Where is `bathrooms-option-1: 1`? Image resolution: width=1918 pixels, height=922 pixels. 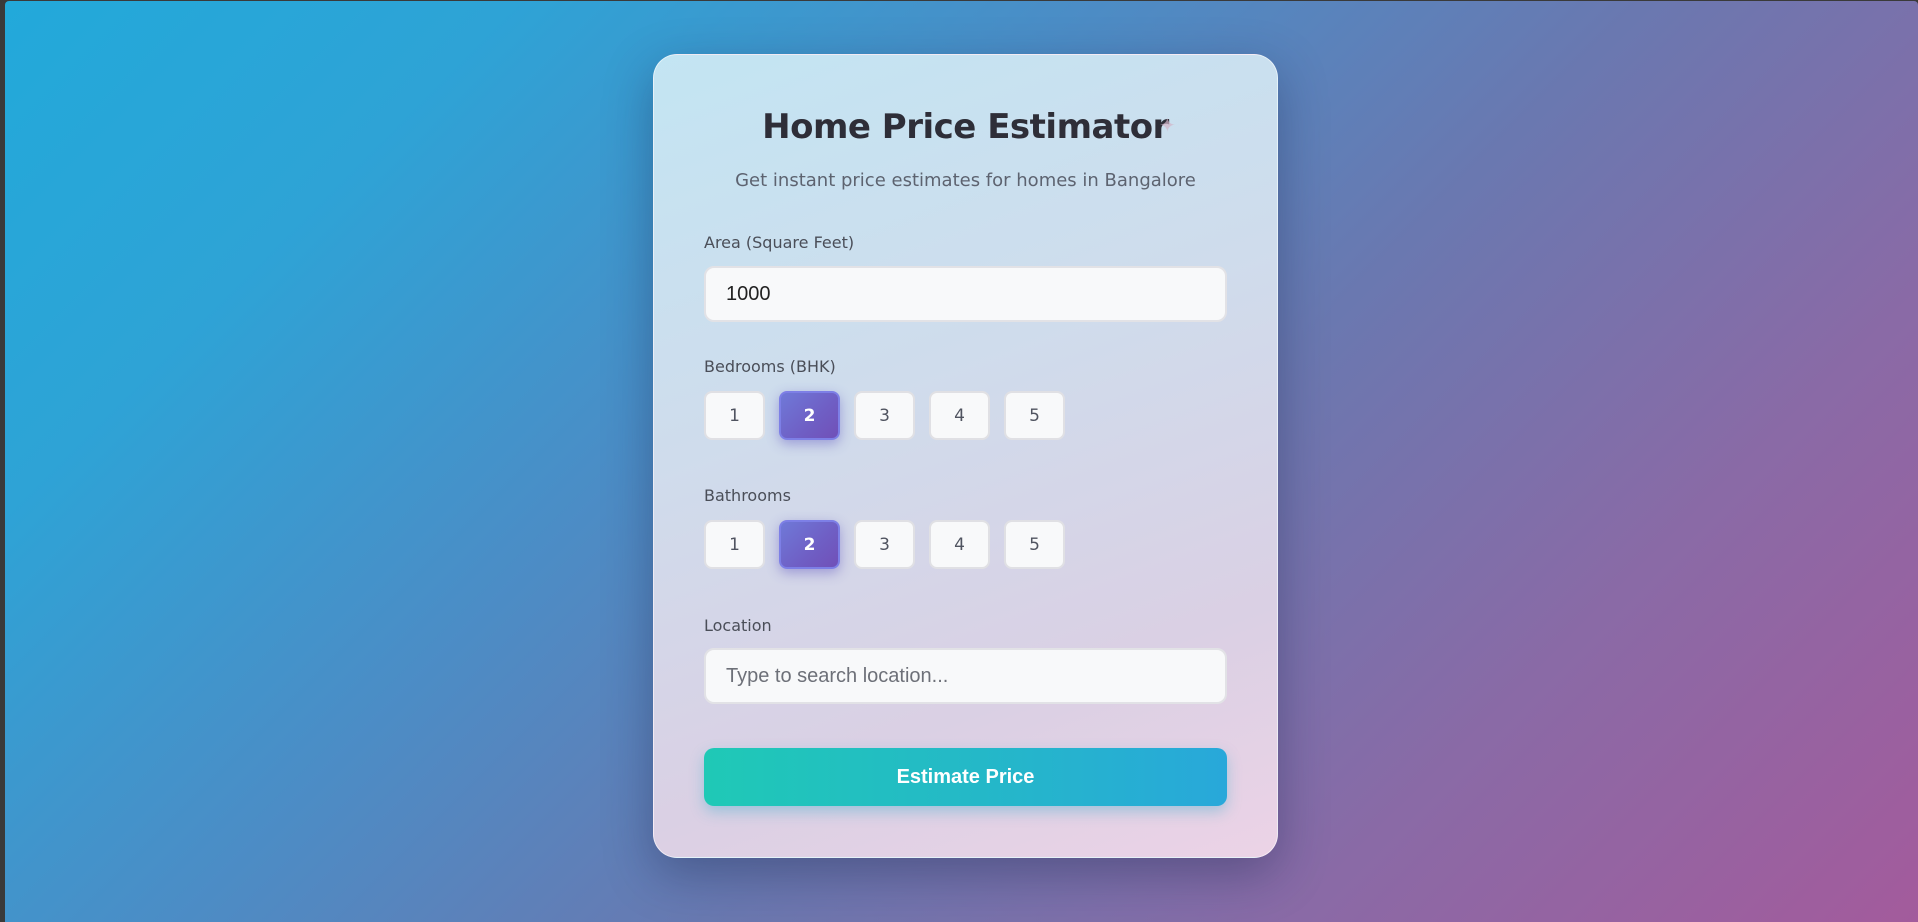
bathrooms-option-1: 1 is located at coordinates (734, 544).